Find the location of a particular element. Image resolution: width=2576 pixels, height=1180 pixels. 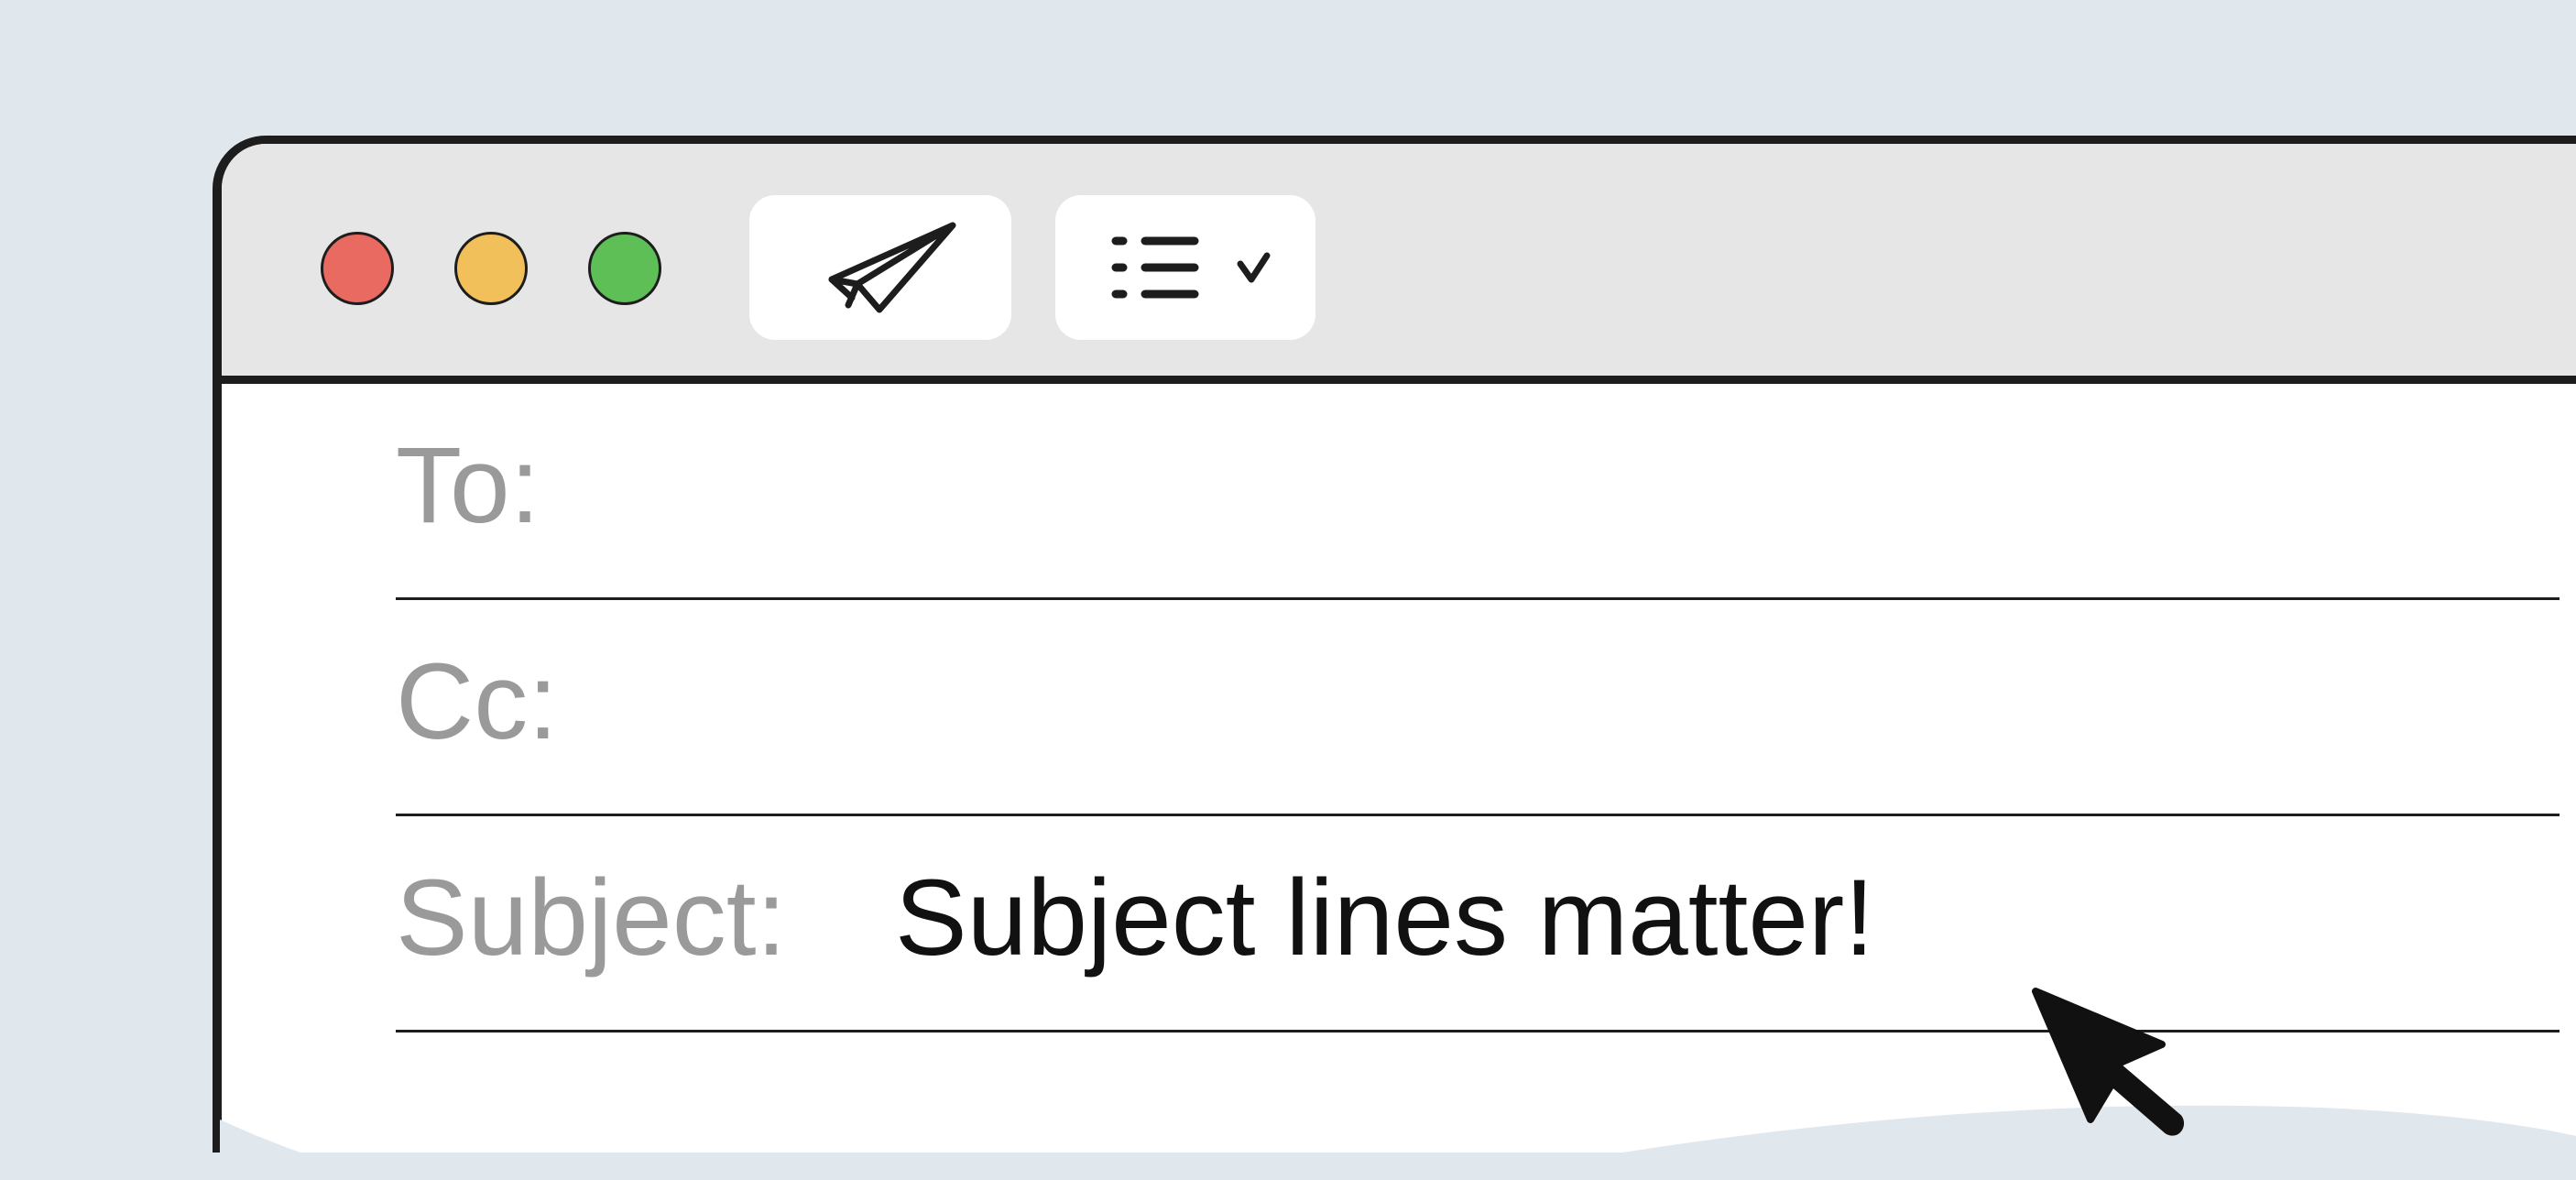

mouse-pointer-icon is located at coordinates (2109, 1062).